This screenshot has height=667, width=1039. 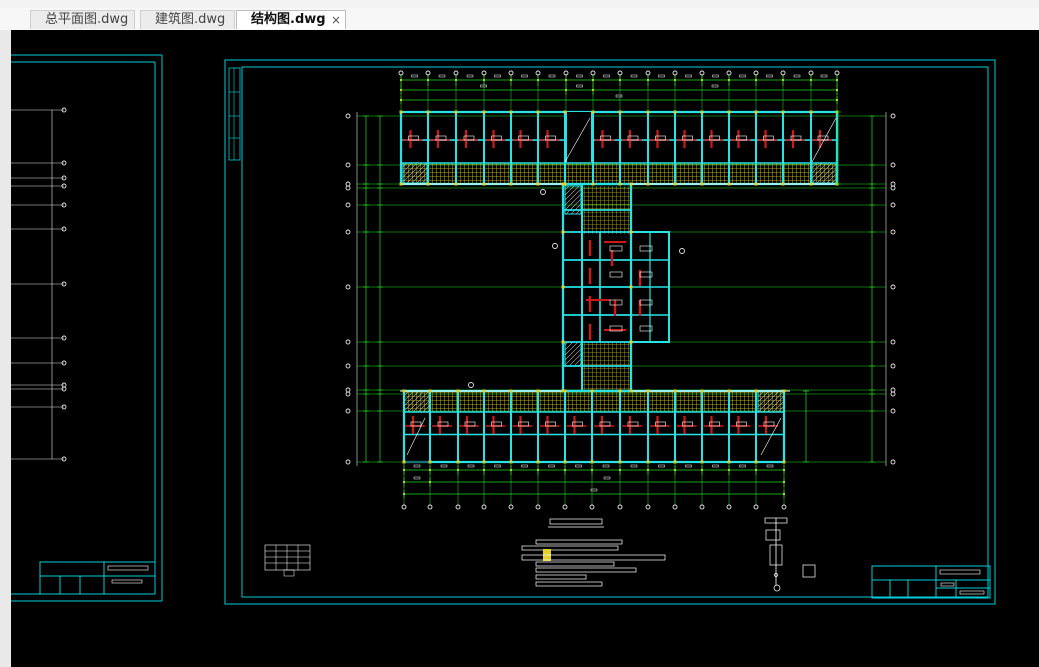 I want to click on tab-structure: 结构图.dwg ×, so click(x=291, y=19).